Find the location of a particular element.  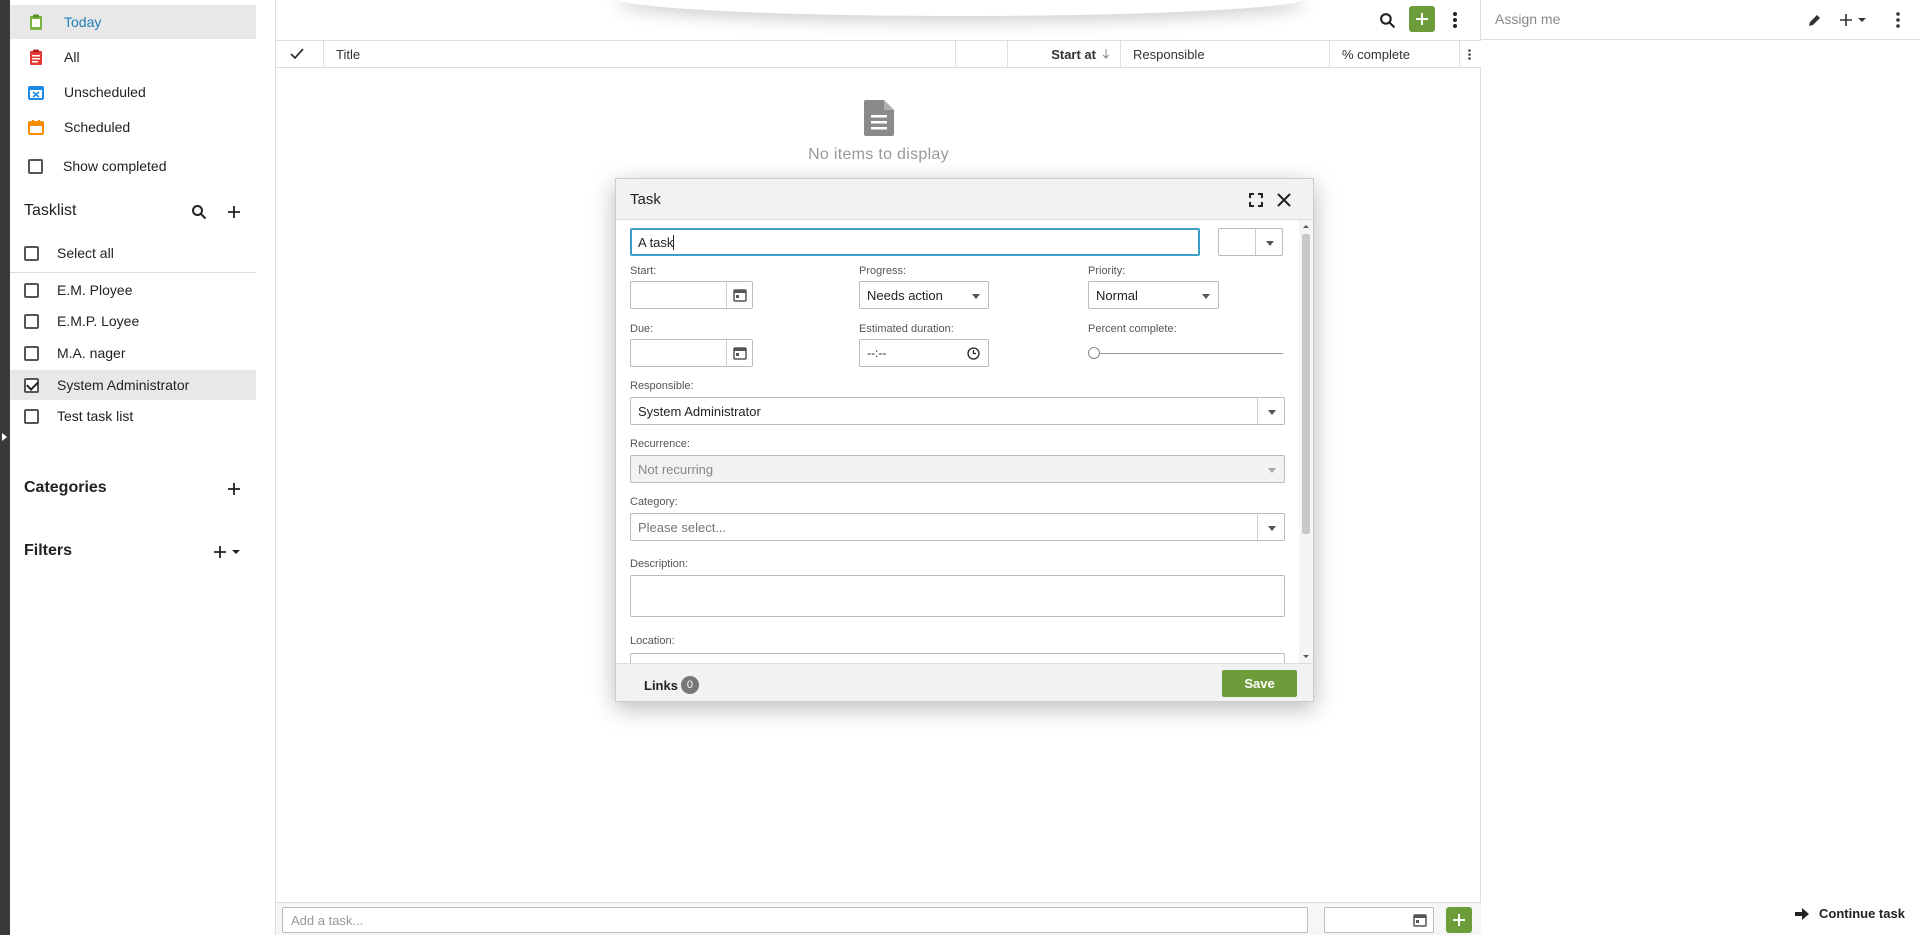

more-menu-button is located at coordinates (1455, 20).